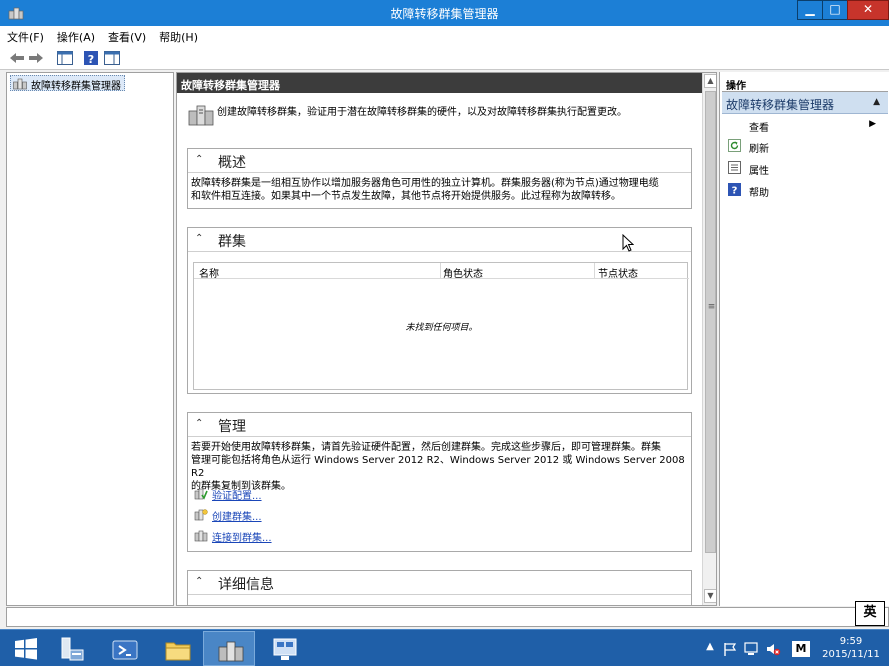 The image size is (889, 666). I want to click on details-section: ⌃ 详细信息, so click(439, 587).